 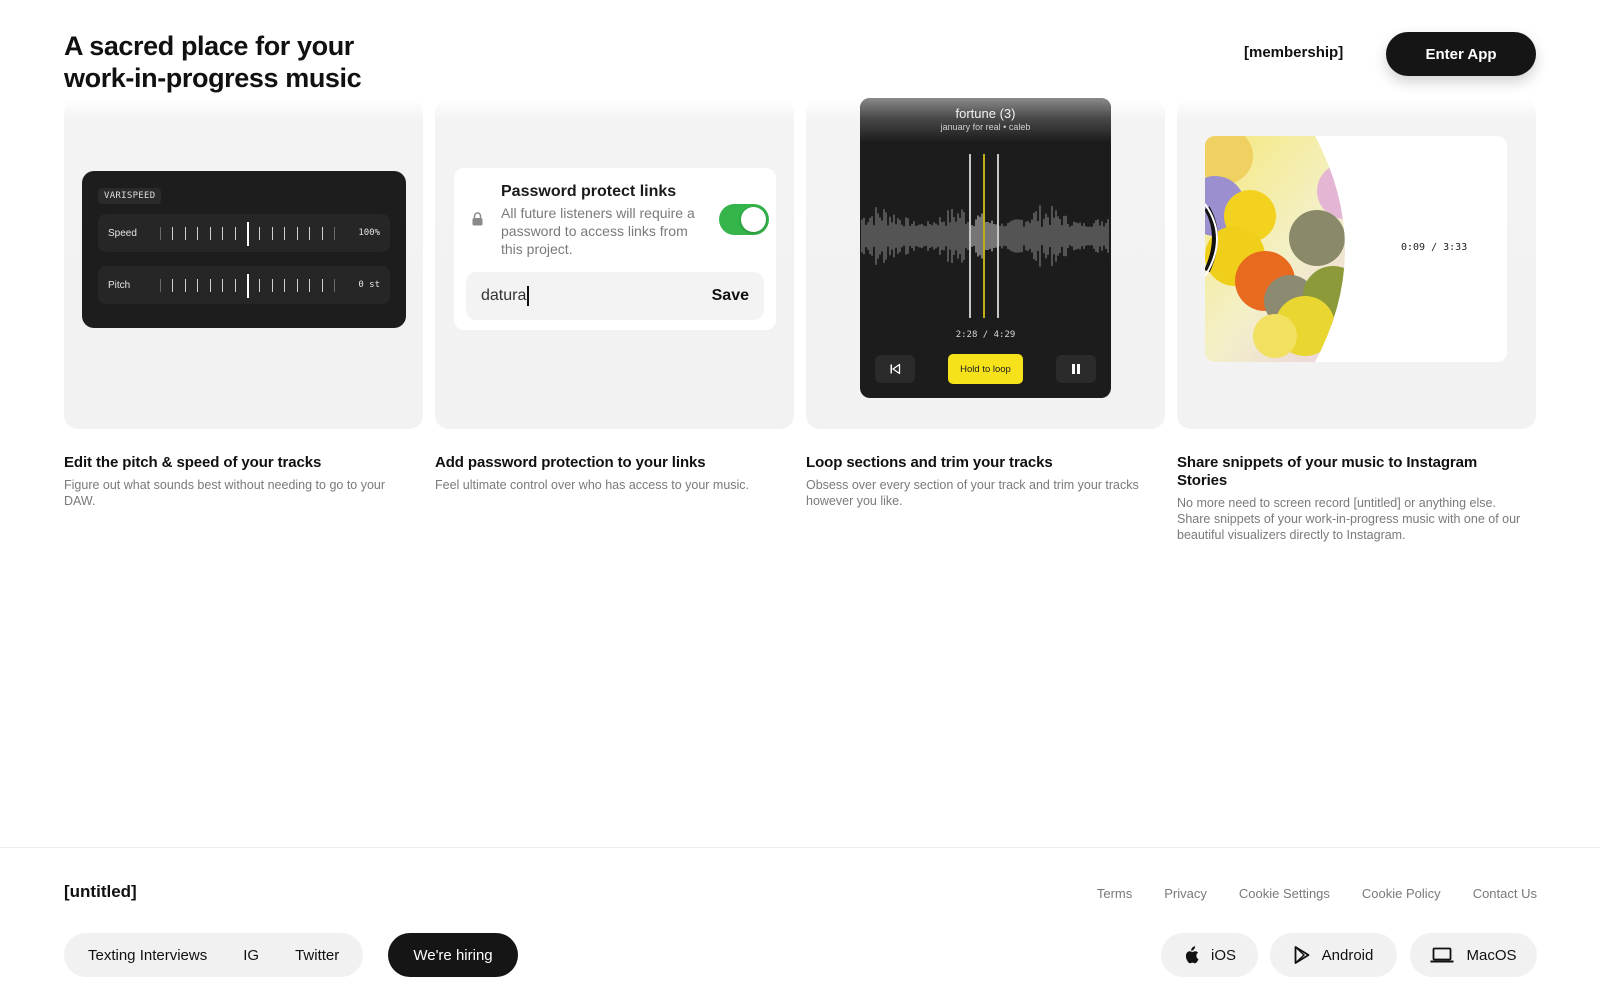 I want to click on macos-label: MacOS, so click(x=1491, y=955).